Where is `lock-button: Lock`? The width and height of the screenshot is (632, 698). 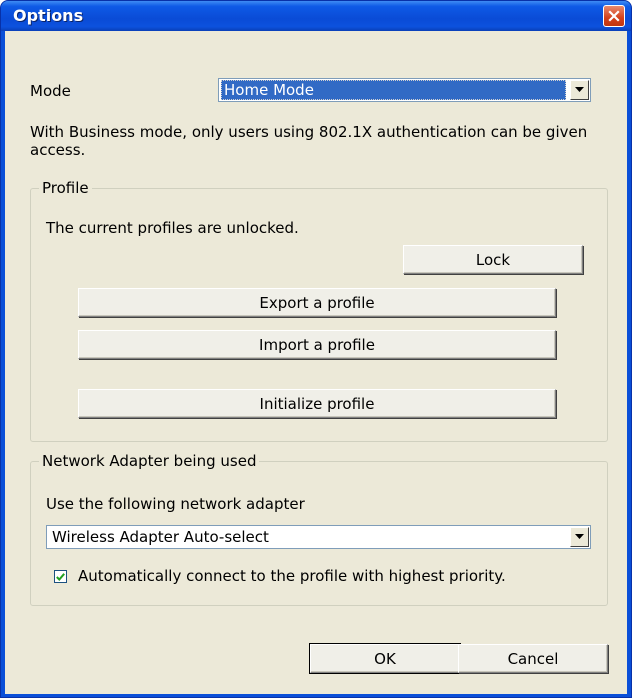
lock-button: Lock is located at coordinates (493, 259).